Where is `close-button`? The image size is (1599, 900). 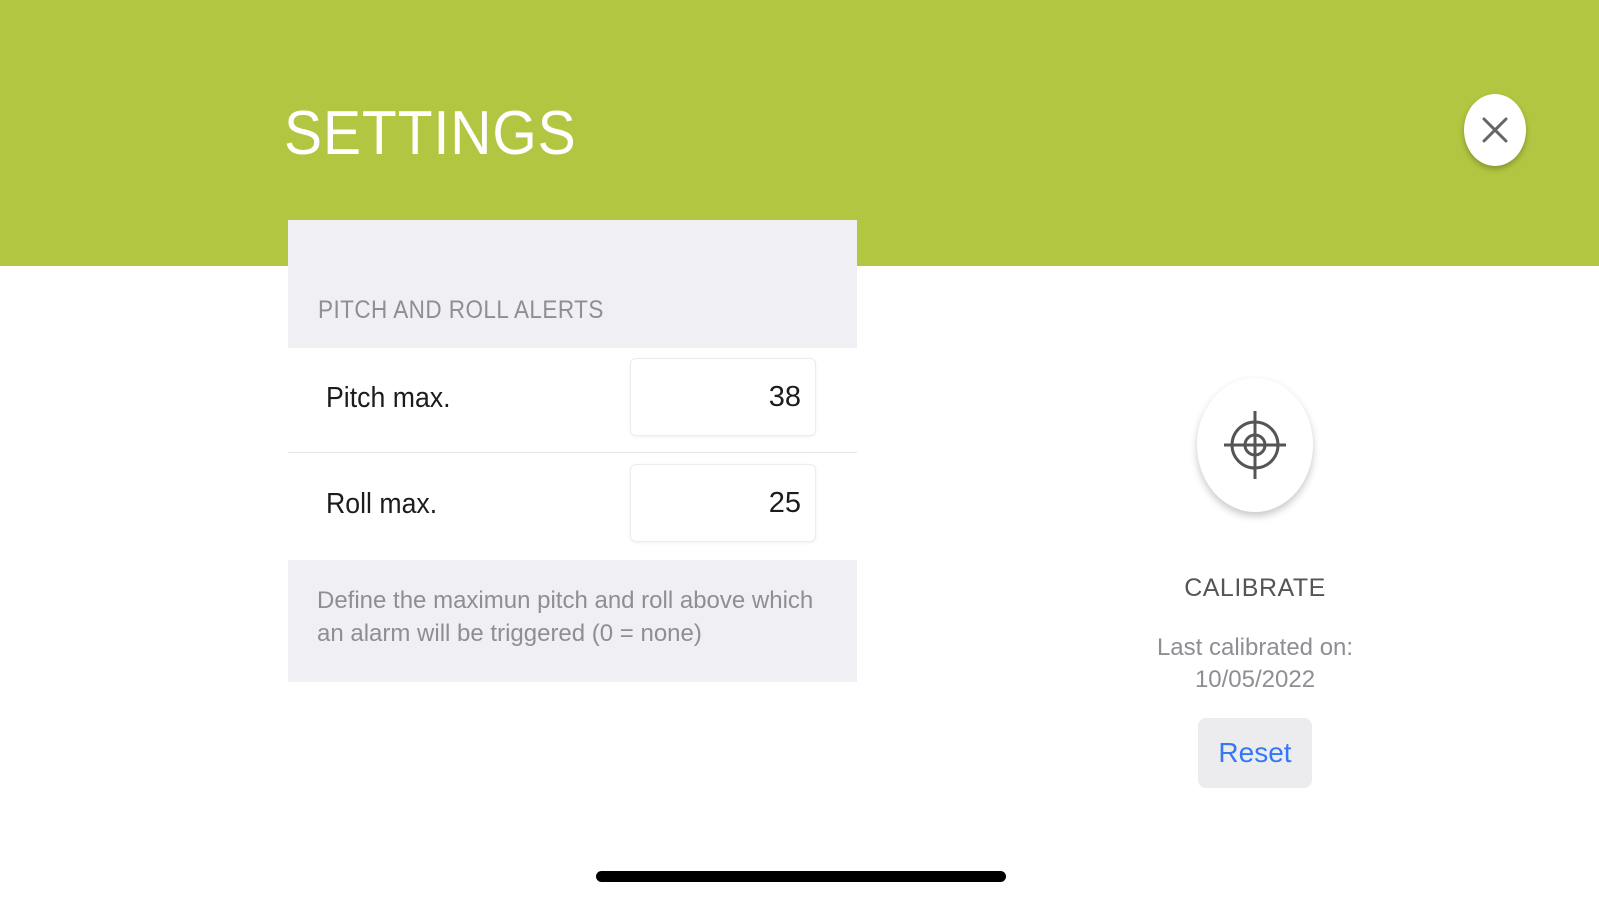 close-button is located at coordinates (1495, 130).